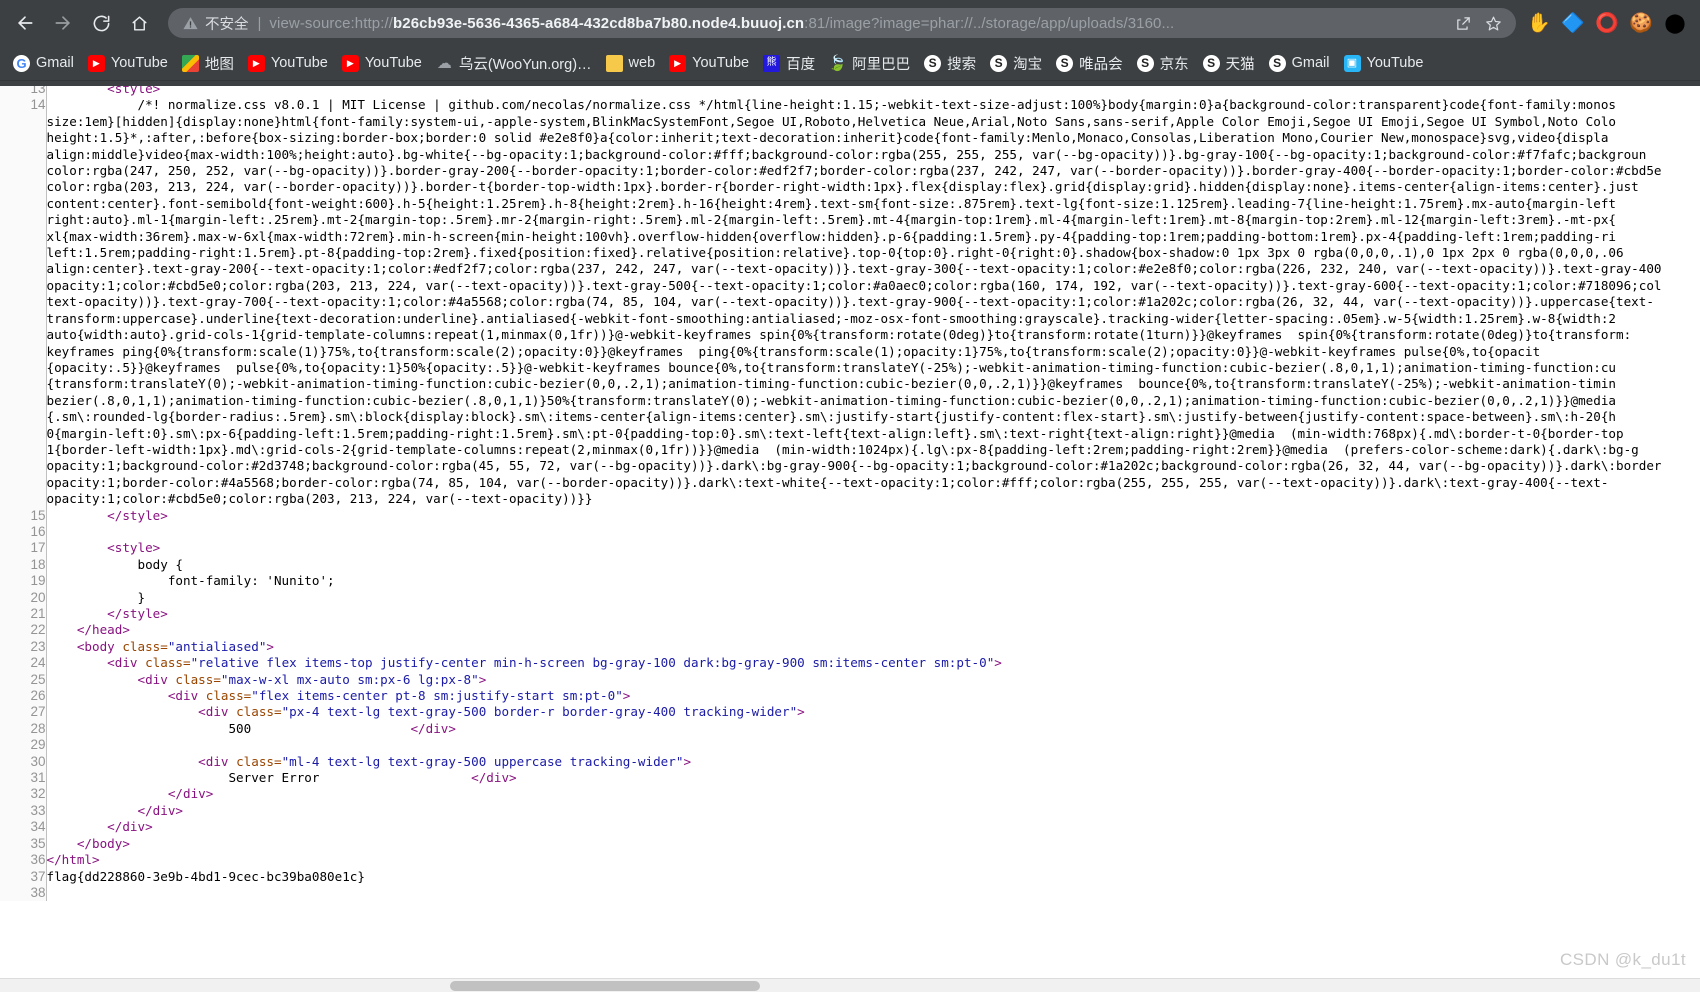  I want to click on code-token-tag: >, so click(482, 679).